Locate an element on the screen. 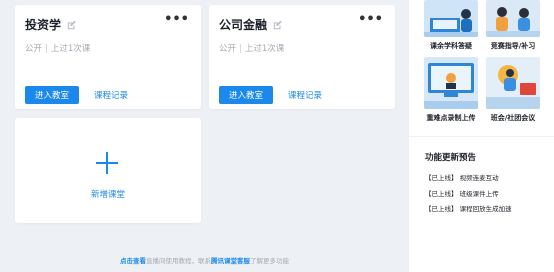 The image size is (554, 272). course-title: 公司金融 is located at coordinates (250, 24).